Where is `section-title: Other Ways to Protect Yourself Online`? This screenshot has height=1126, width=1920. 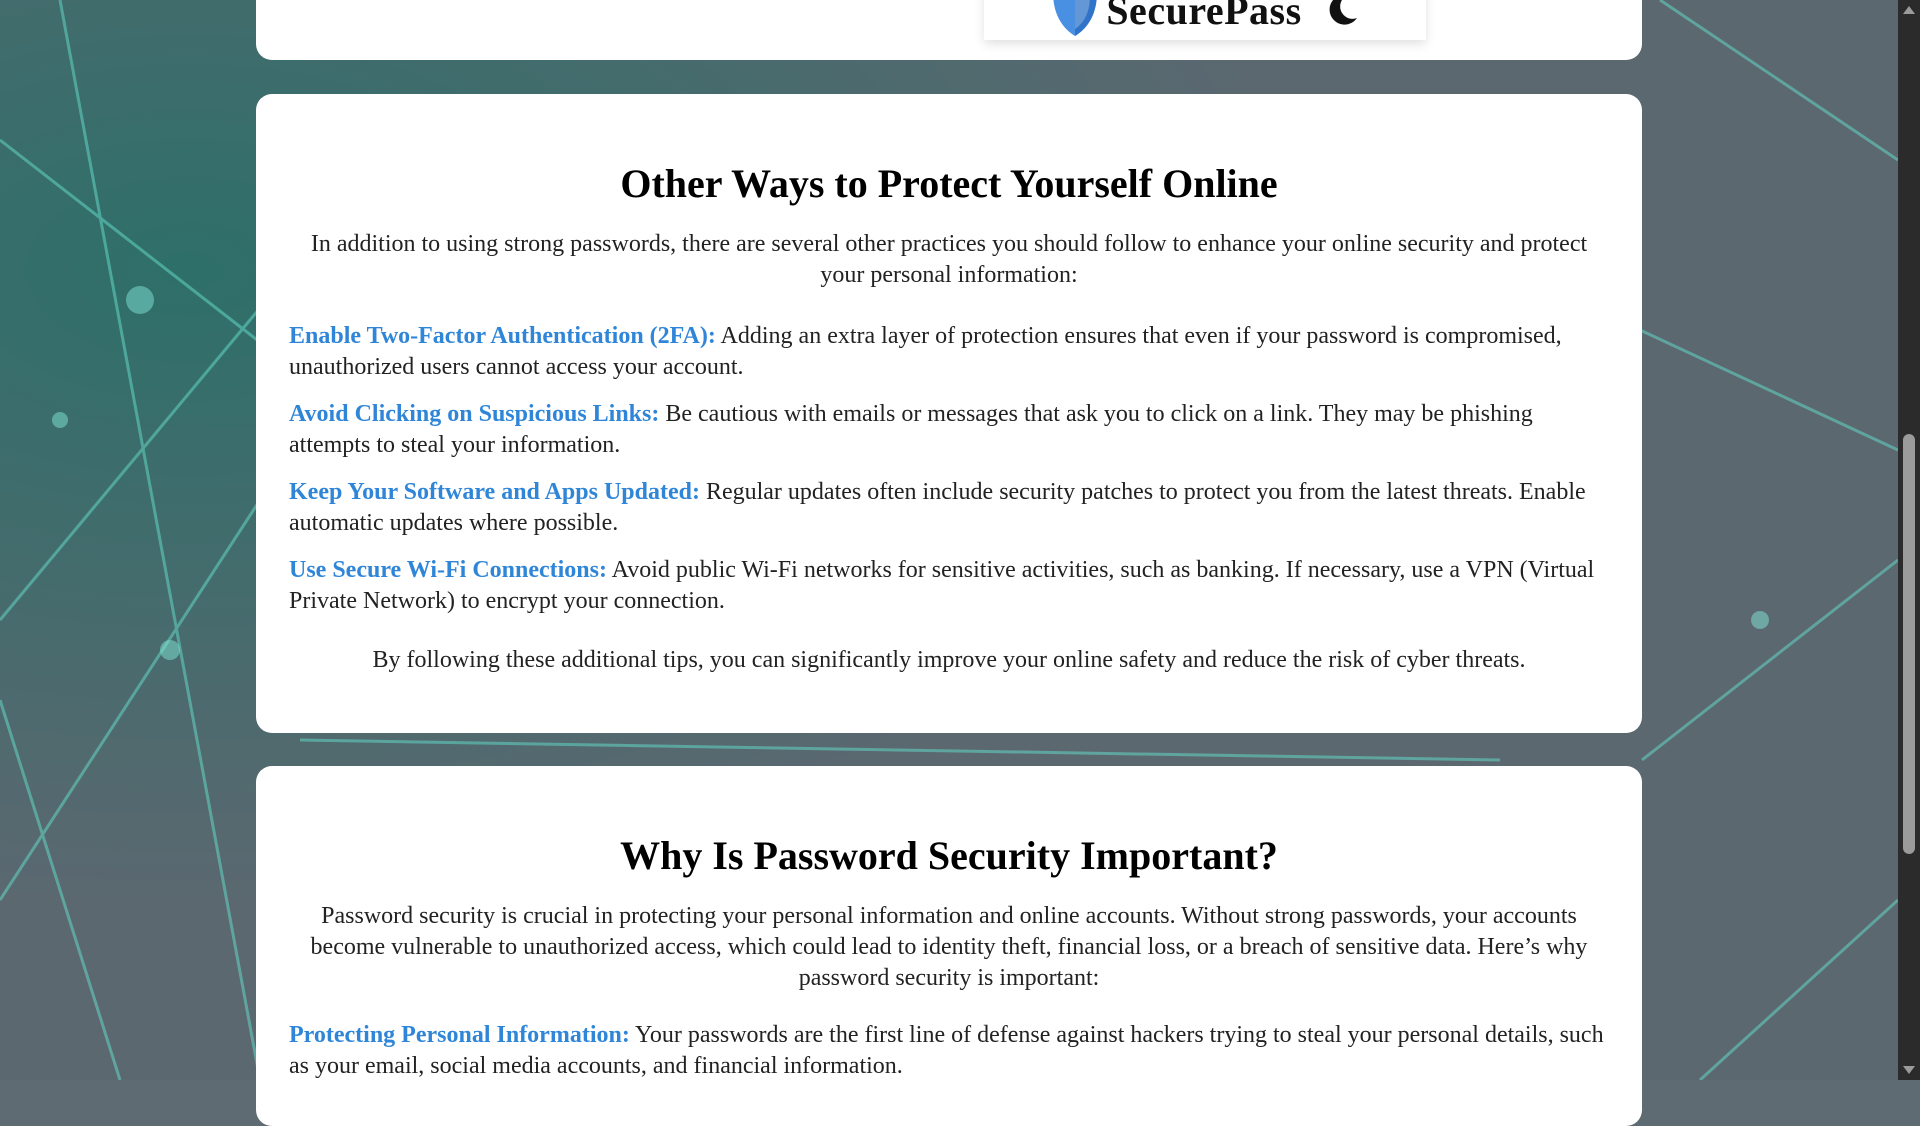 section-title: Other Ways to Protect Yourself Online is located at coordinates (949, 183).